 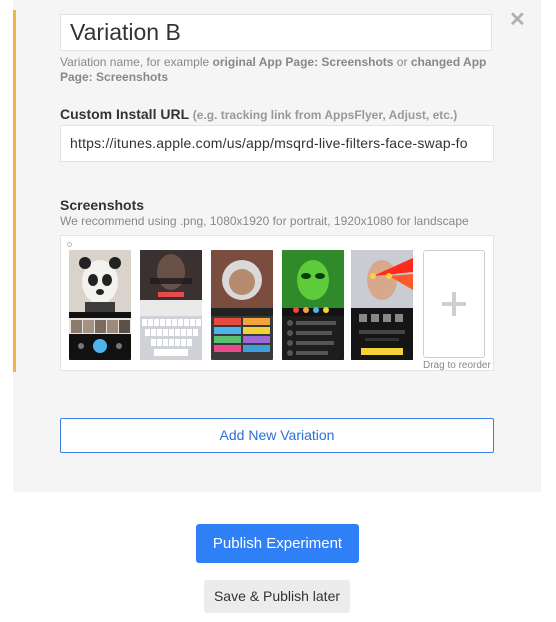 I want to click on keyboard-share-image, so click(x=171, y=305).